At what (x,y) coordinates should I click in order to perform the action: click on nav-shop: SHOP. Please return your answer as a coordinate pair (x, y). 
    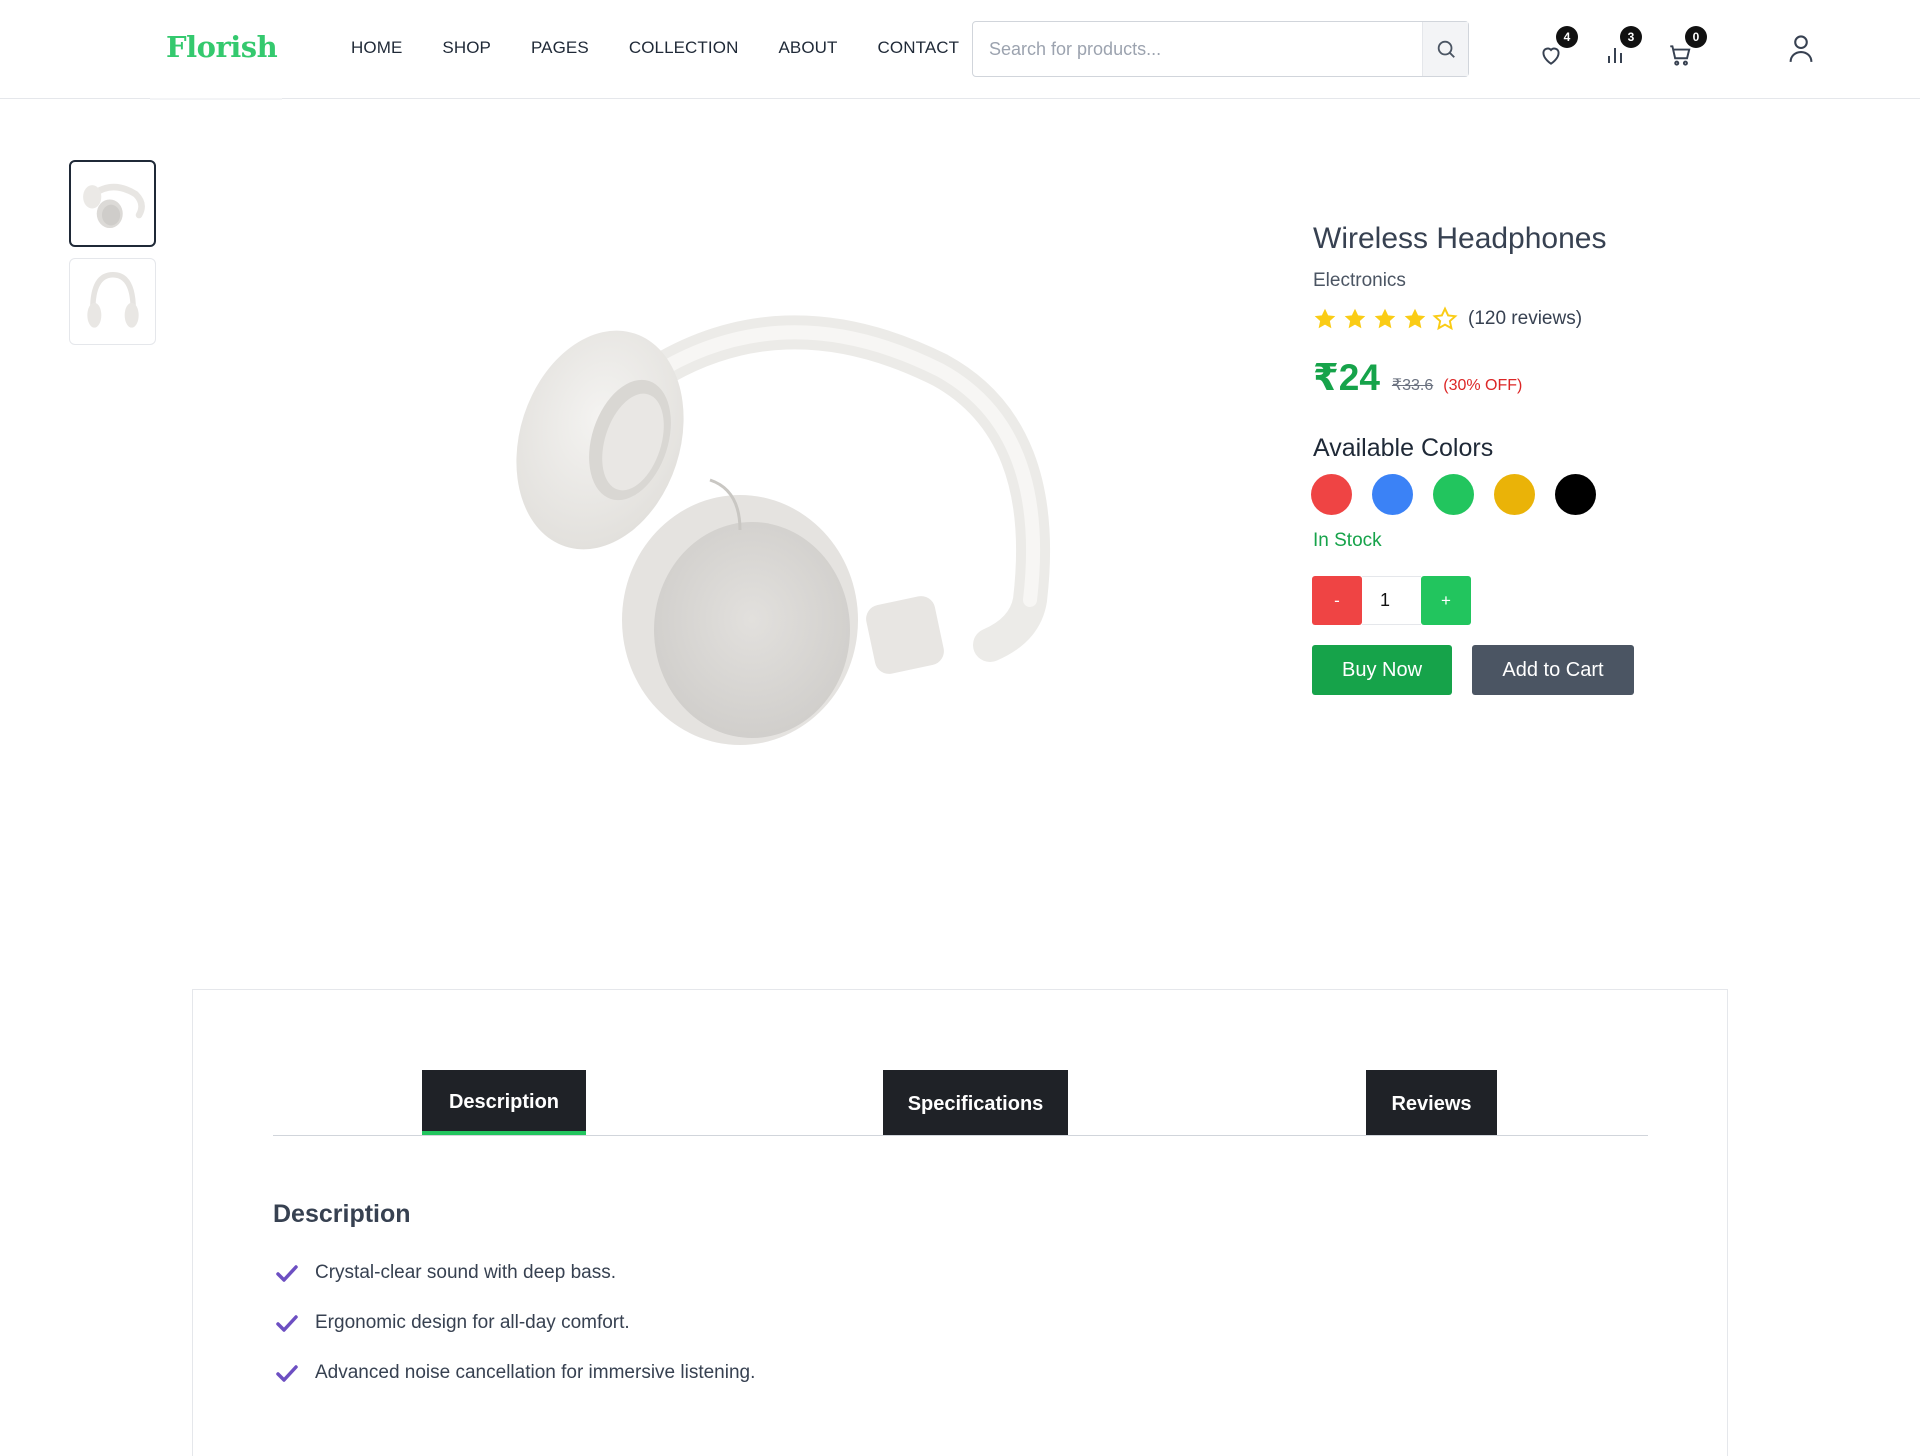
    Looking at the image, I should click on (466, 48).